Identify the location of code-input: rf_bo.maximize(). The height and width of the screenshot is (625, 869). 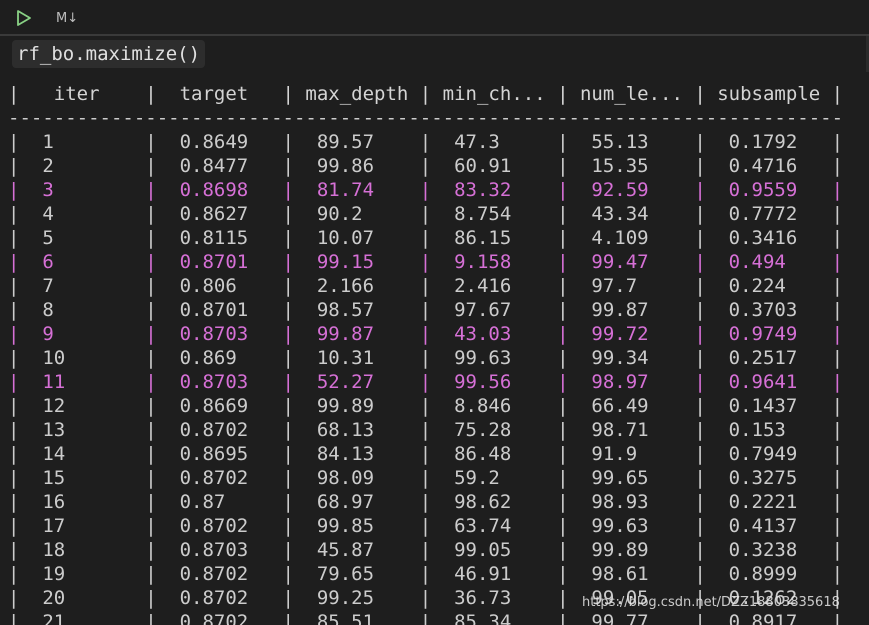
(109, 54).